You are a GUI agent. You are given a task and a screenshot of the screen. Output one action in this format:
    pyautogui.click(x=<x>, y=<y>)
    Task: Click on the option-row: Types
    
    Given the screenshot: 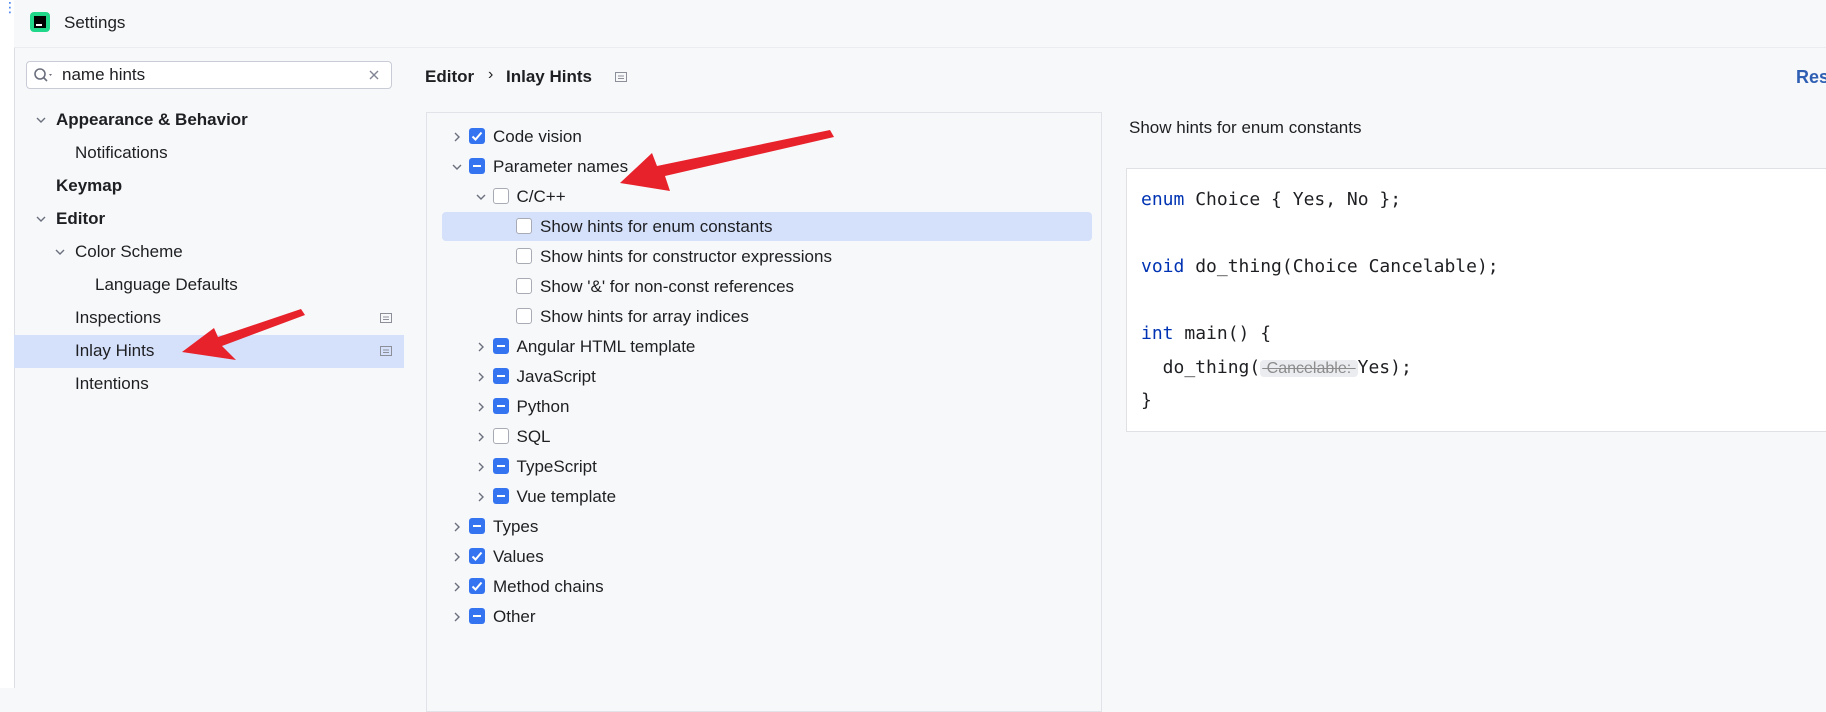 What is the action you would take?
    pyautogui.click(x=767, y=526)
    